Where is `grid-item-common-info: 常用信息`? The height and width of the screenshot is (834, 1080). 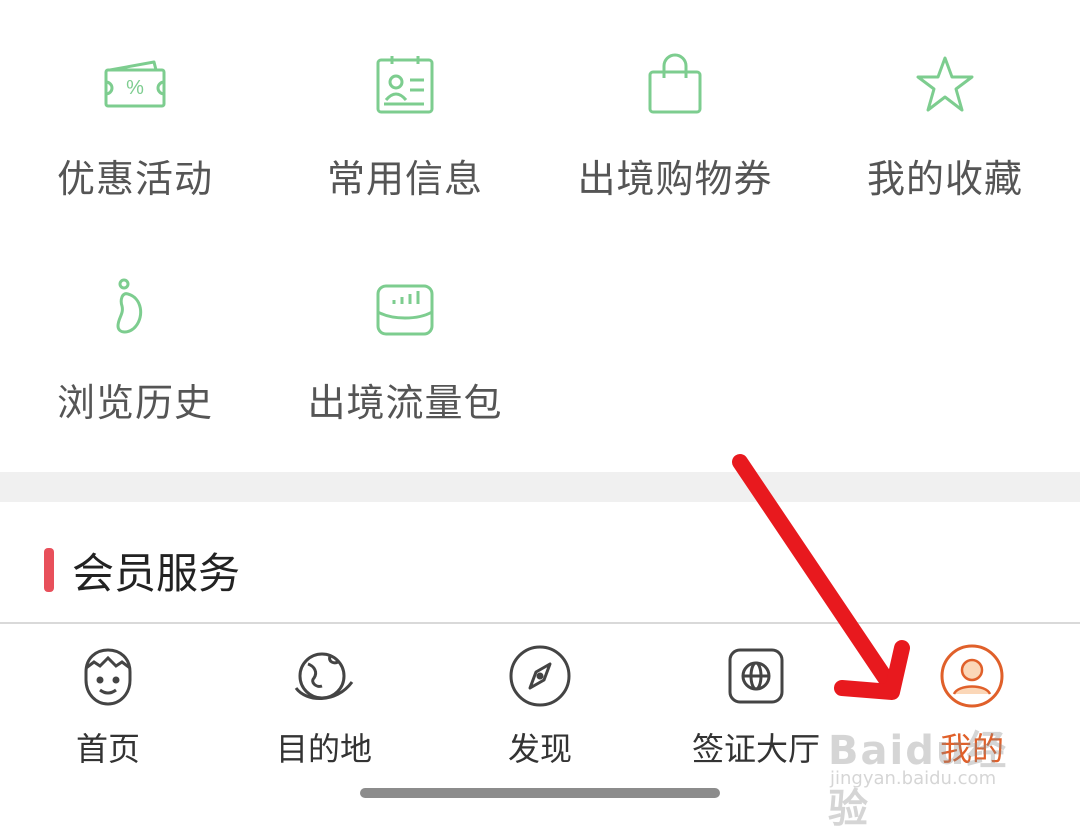
grid-item-common-info: 常用信息 is located at coordinates (405, 127).